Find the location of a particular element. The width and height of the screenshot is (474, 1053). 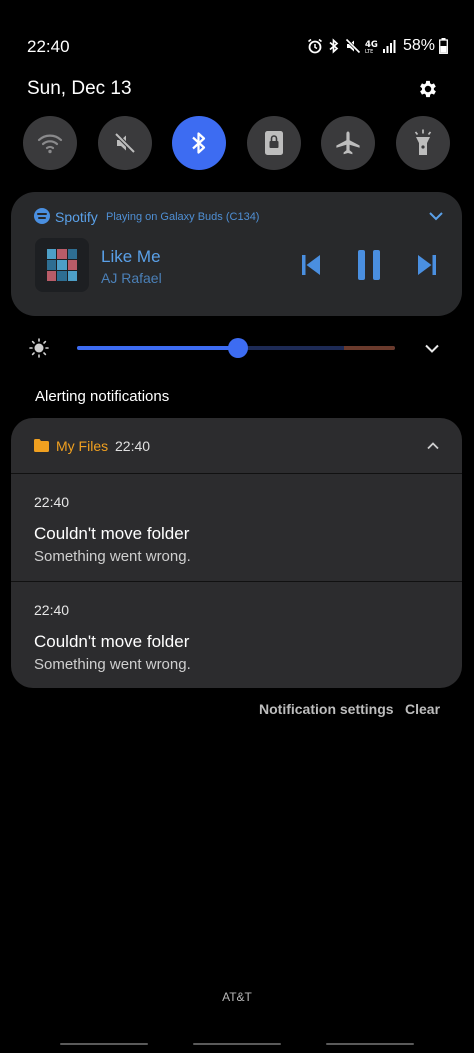

nav-home-handle is located at coordinates (237, 1044).